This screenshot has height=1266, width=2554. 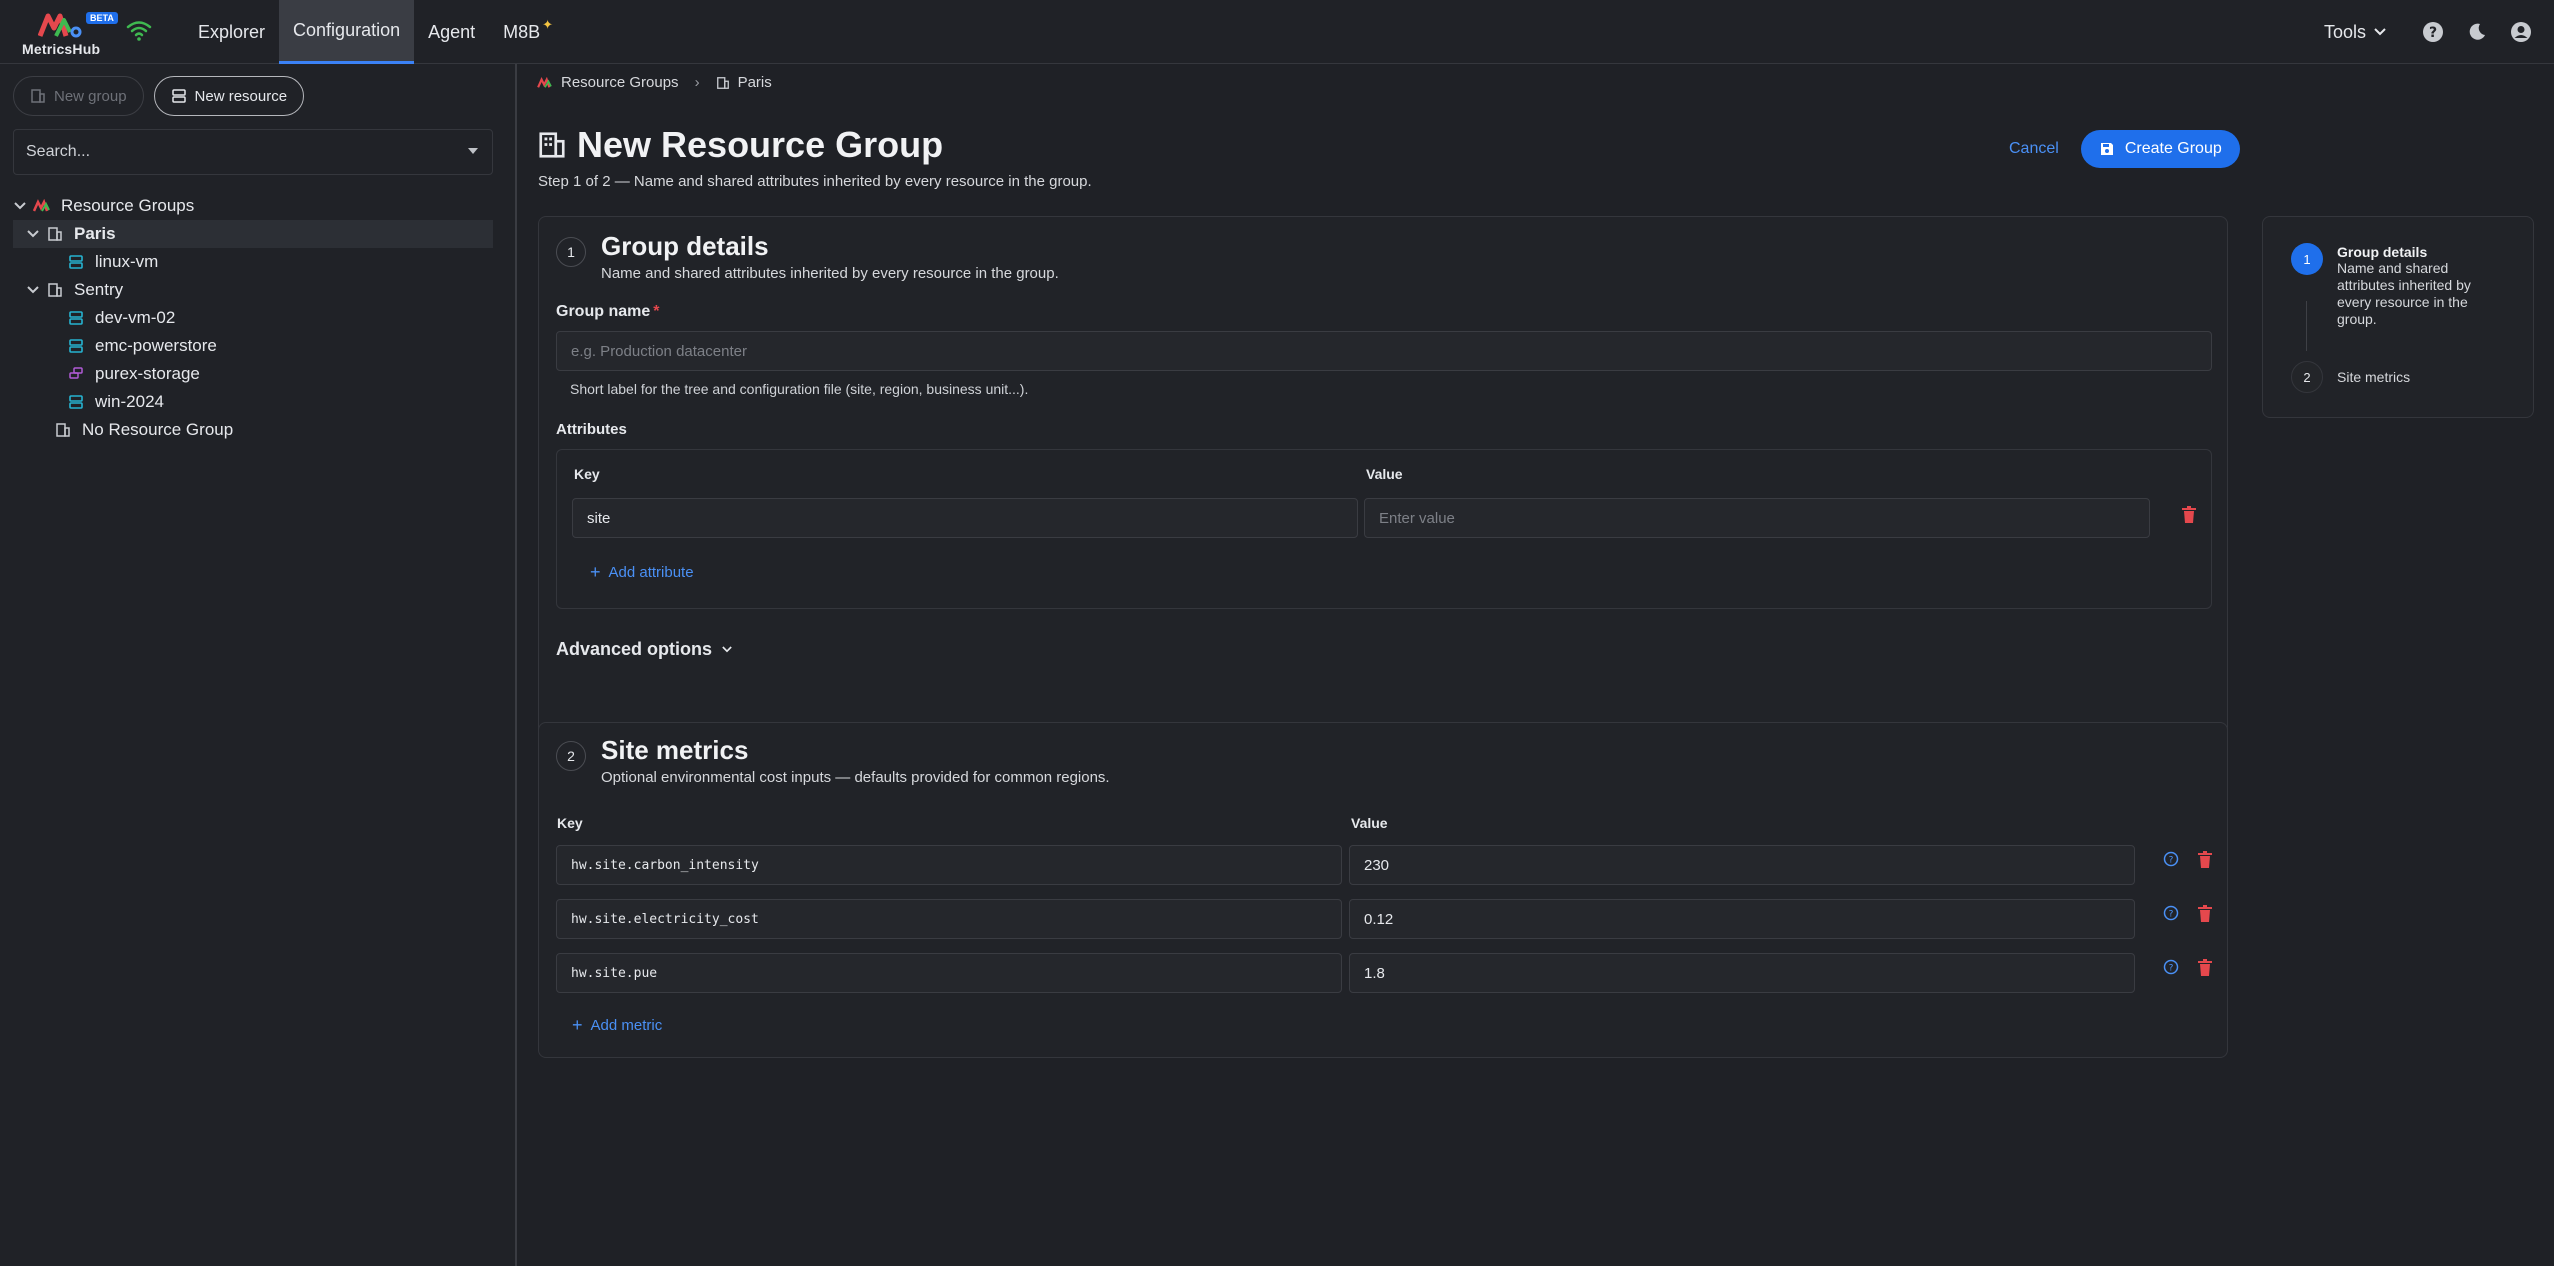 I want to click on attribute-key-input: site, so click(x=965, y=518).